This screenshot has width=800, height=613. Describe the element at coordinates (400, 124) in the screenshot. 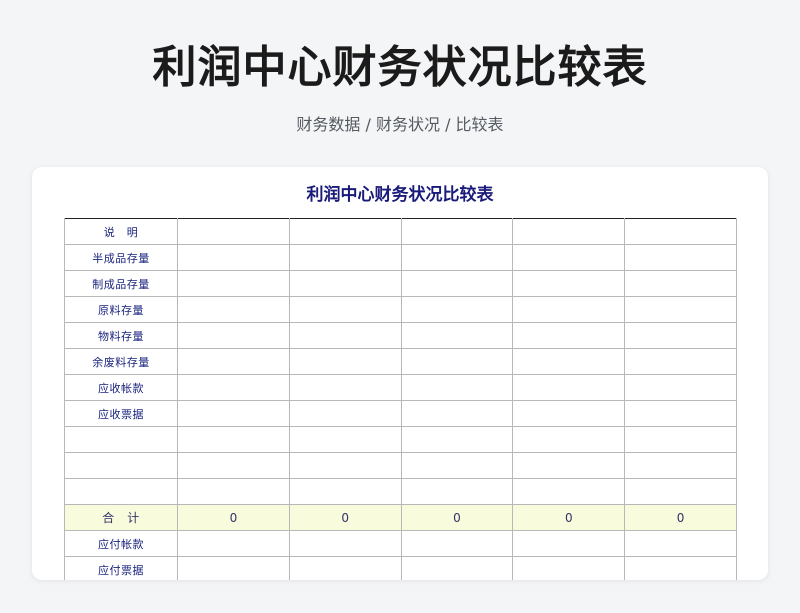

I see `breadcrumb: 财务数据 / 财务状况 / 比较表` at that location.